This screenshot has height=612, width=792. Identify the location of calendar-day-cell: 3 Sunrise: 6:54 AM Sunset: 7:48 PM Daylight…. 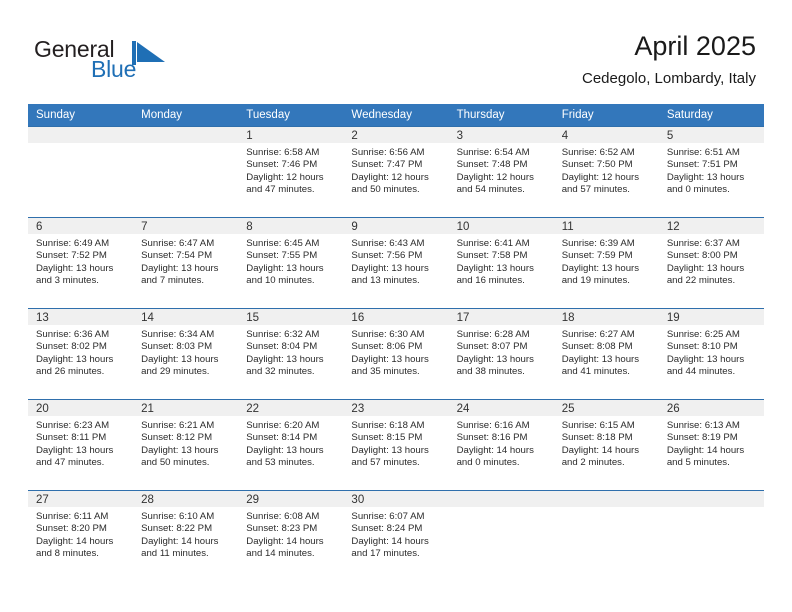
(501, 172).